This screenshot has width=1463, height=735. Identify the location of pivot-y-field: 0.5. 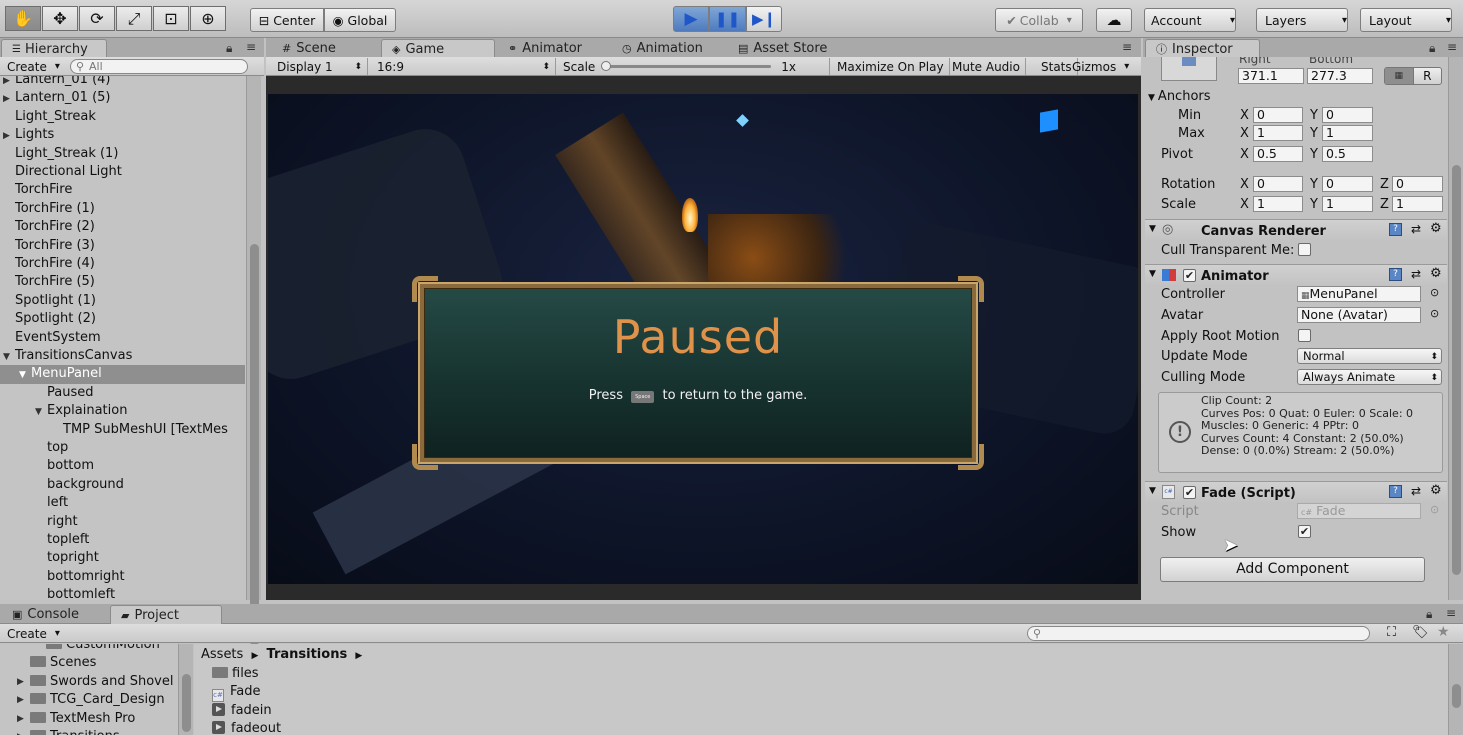
(1347, 154).